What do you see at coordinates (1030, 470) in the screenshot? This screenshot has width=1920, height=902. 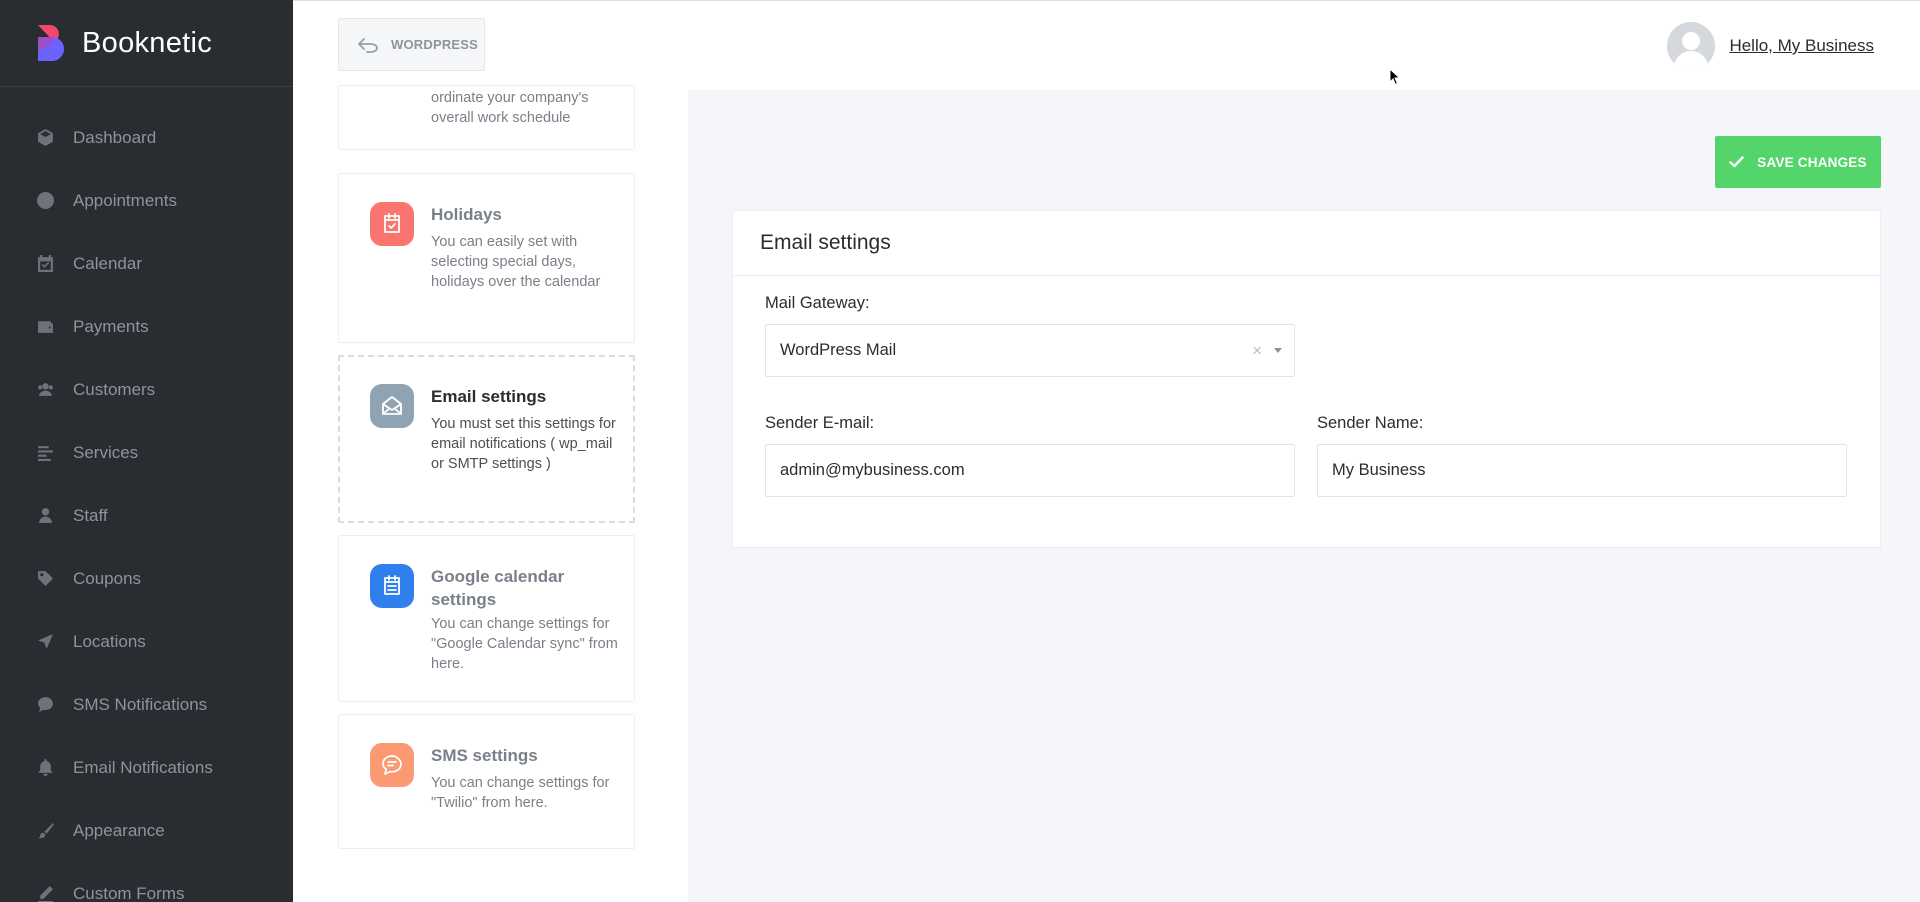 I see `sender-email-field` at bounding box center [1030, 470].